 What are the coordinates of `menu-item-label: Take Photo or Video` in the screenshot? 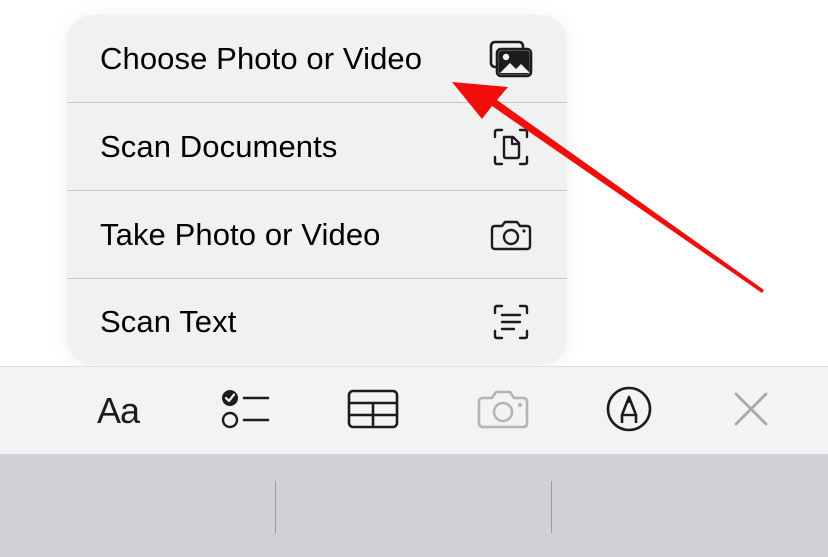 It's located at (240, 234).